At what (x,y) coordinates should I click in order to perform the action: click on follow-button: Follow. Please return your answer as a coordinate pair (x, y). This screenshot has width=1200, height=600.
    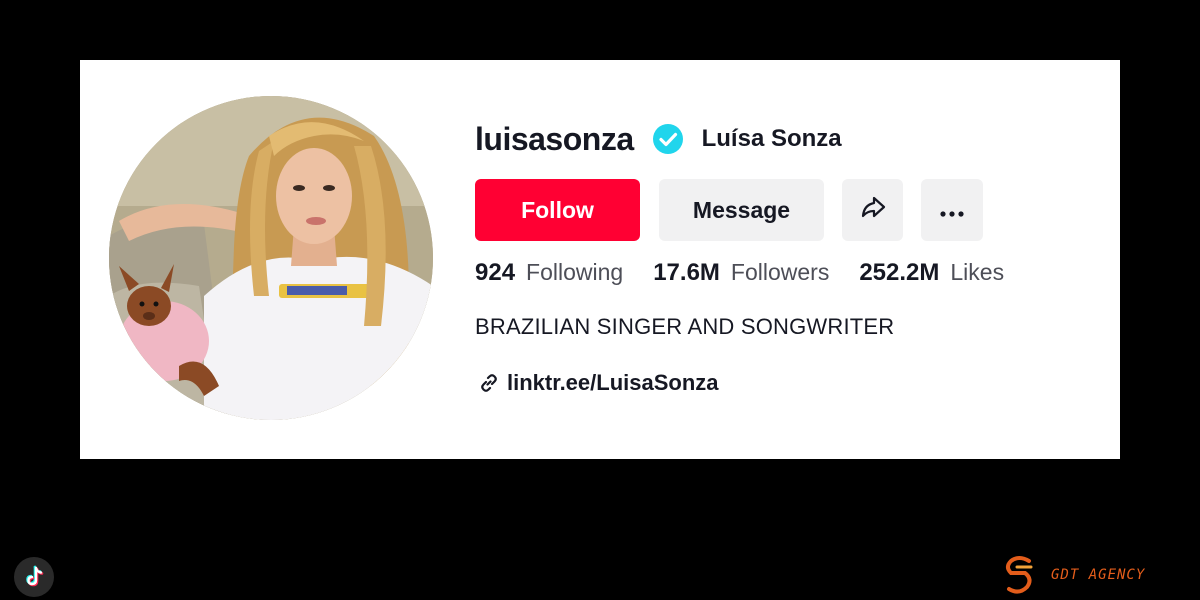
    Looking at the image, I should click on (557, 210).